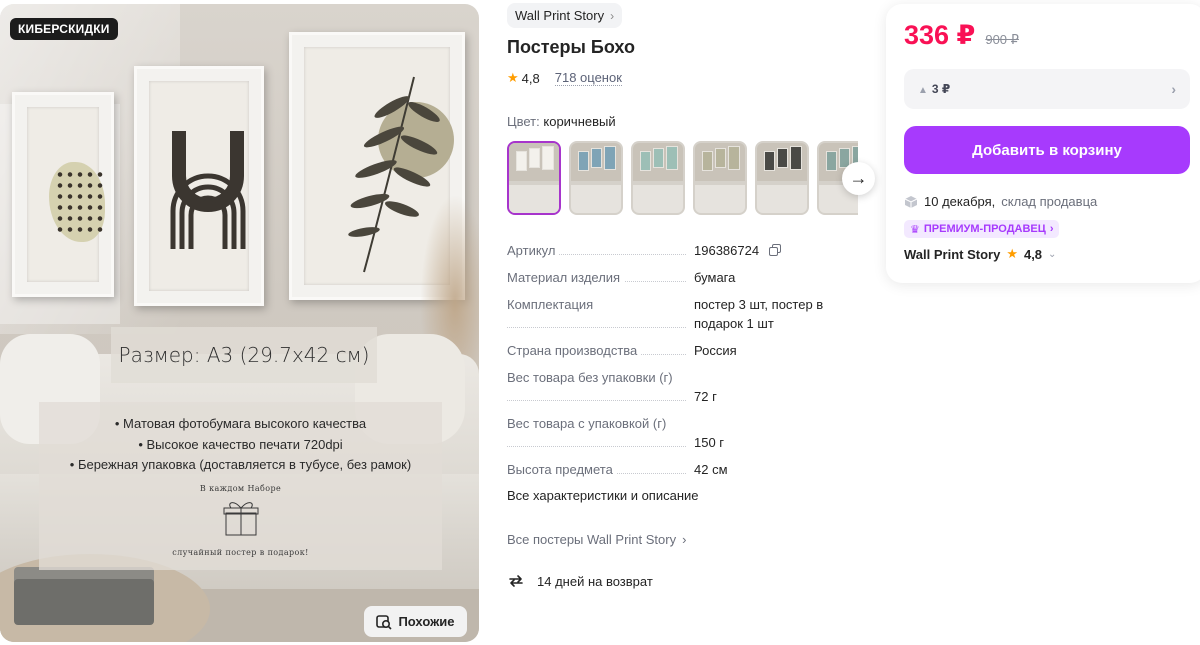 The height and width of the screenshot is (645, 1200). What do you see at coordinates (240, 423) in the screenshot?
I see `feature-line: • Матовая фотобумага высокого качества` at bounding box center [240, 423].